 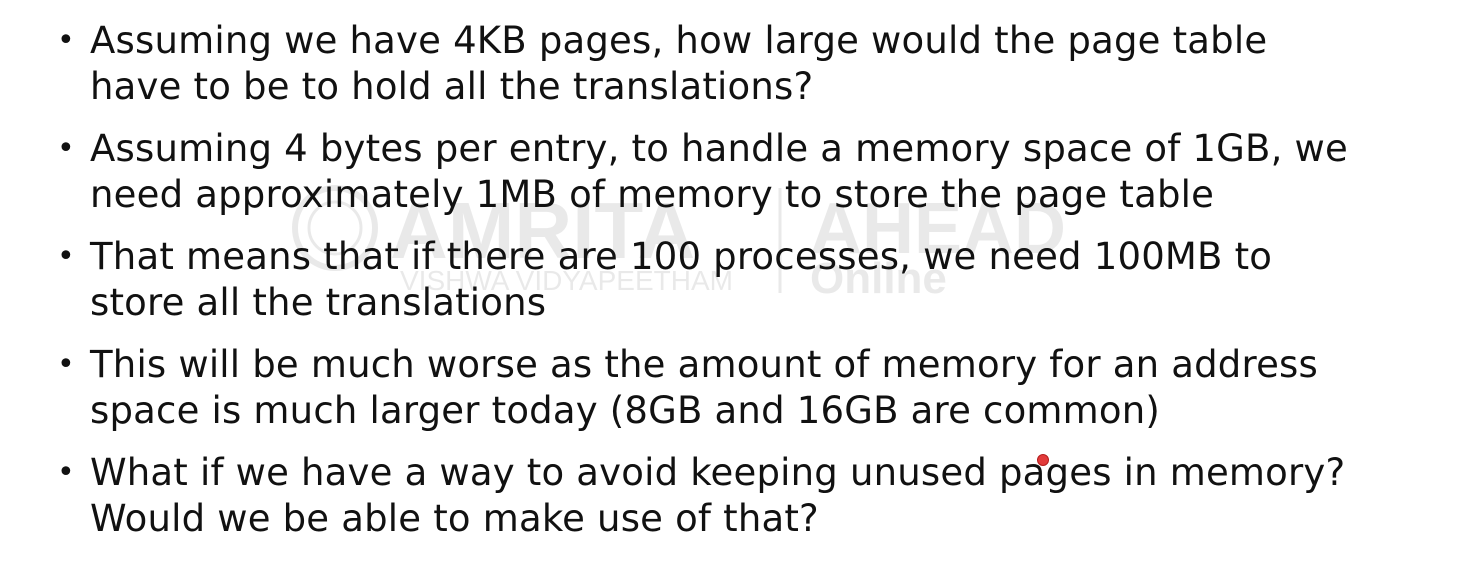 I want to click on bullet-1-line-2: have to be to hold all the translations?, so click(x=452, y=86).